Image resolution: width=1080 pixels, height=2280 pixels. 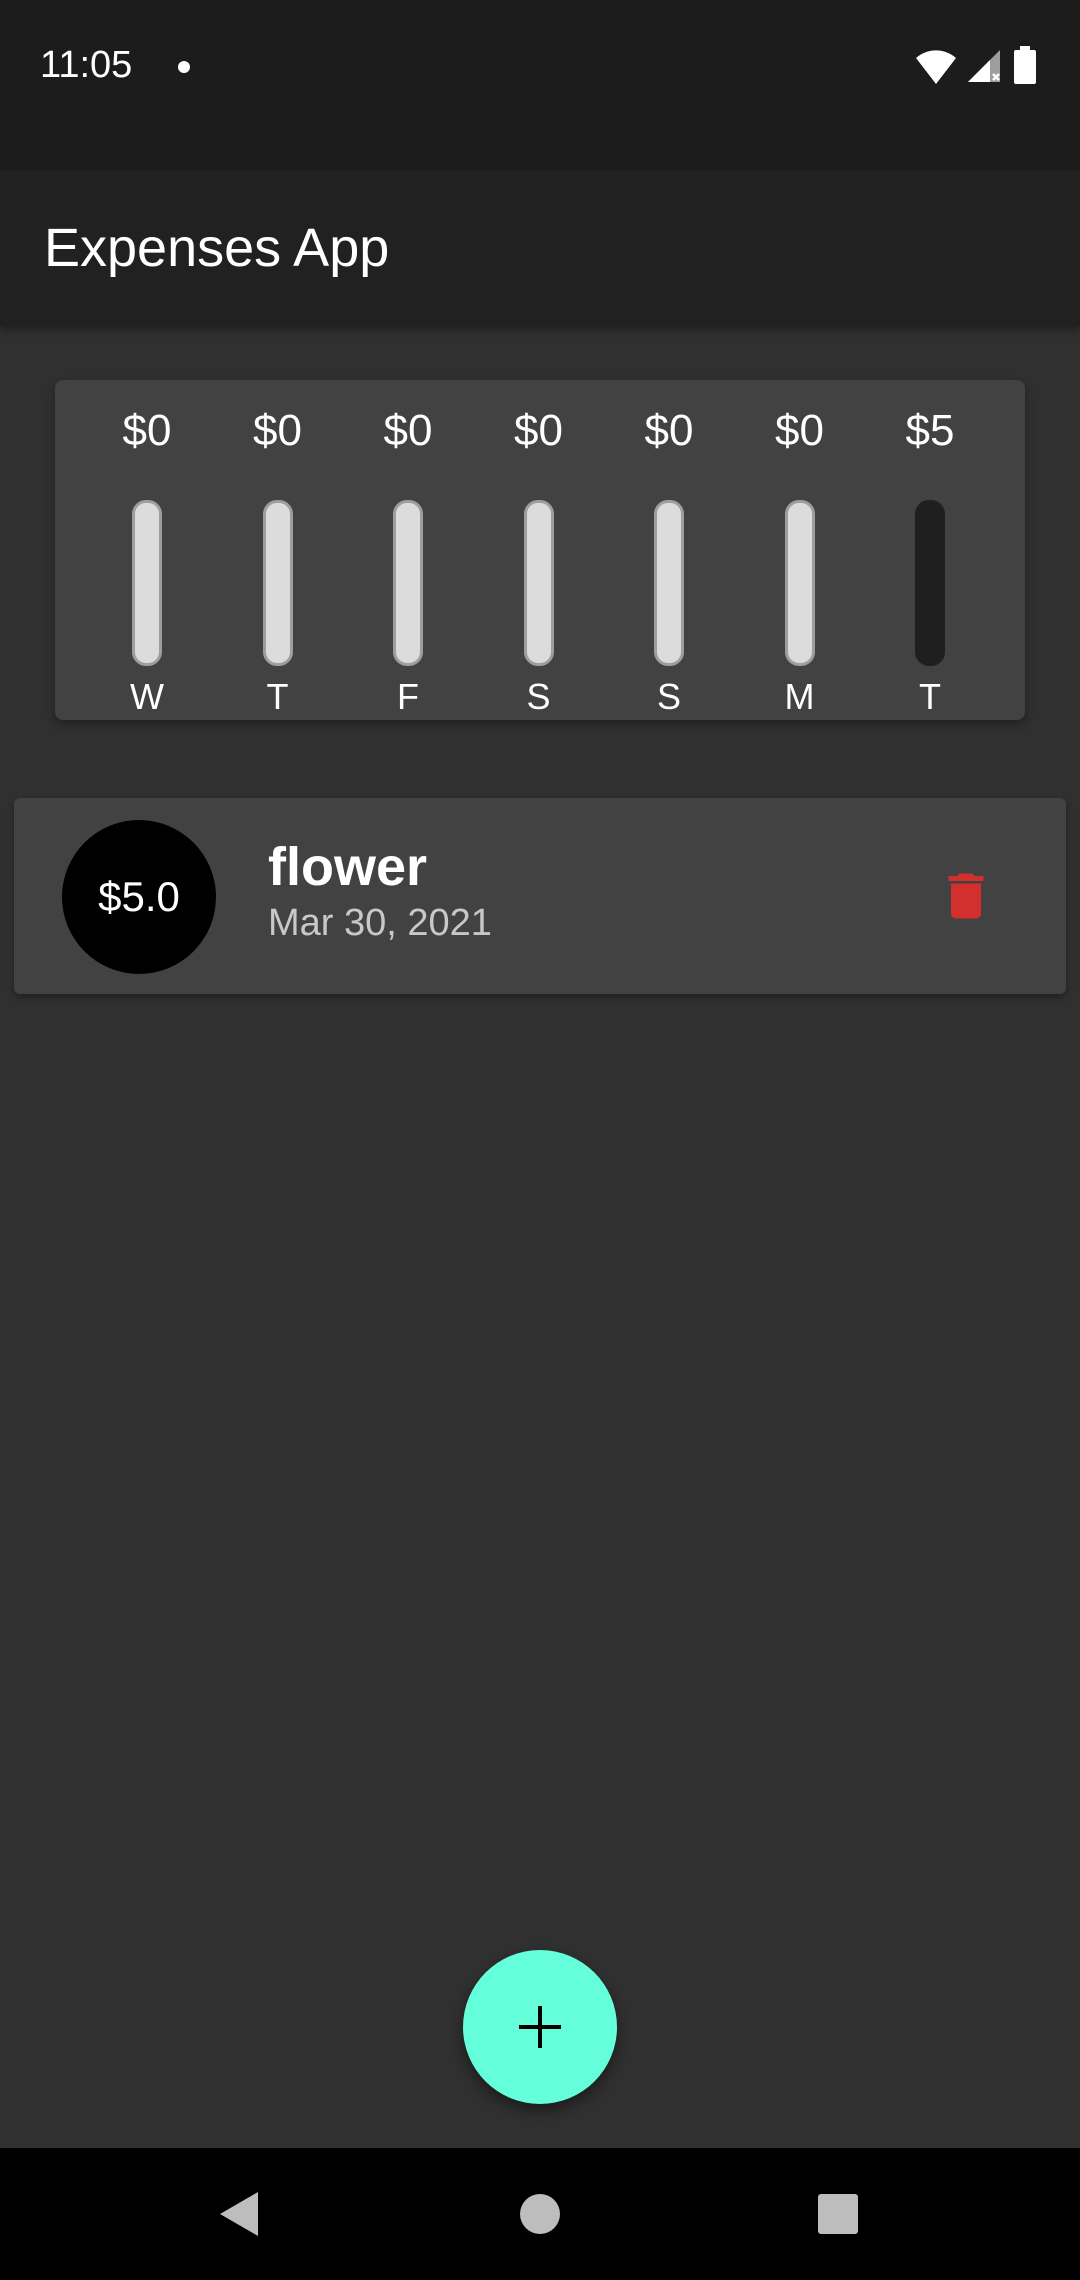 I want to click on nav-recents-button, so click(x=838, y=2214).